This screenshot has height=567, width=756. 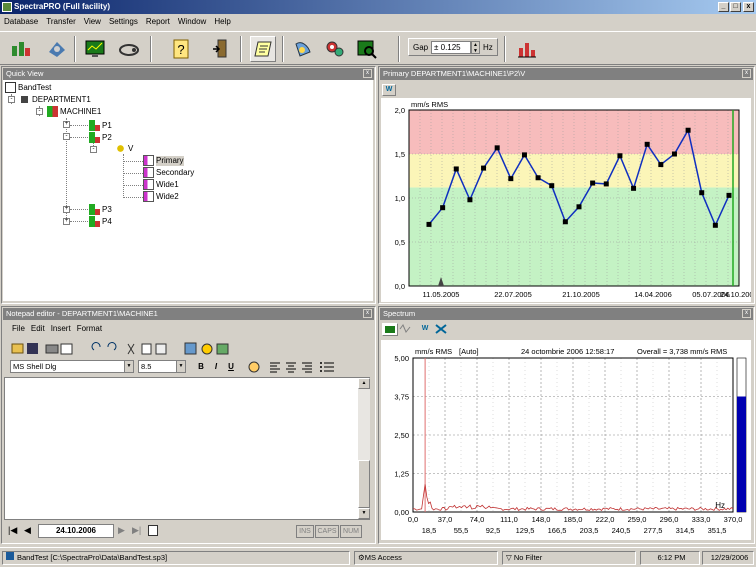 I want to click on notepad-text-area, so click(x=187, y=448).